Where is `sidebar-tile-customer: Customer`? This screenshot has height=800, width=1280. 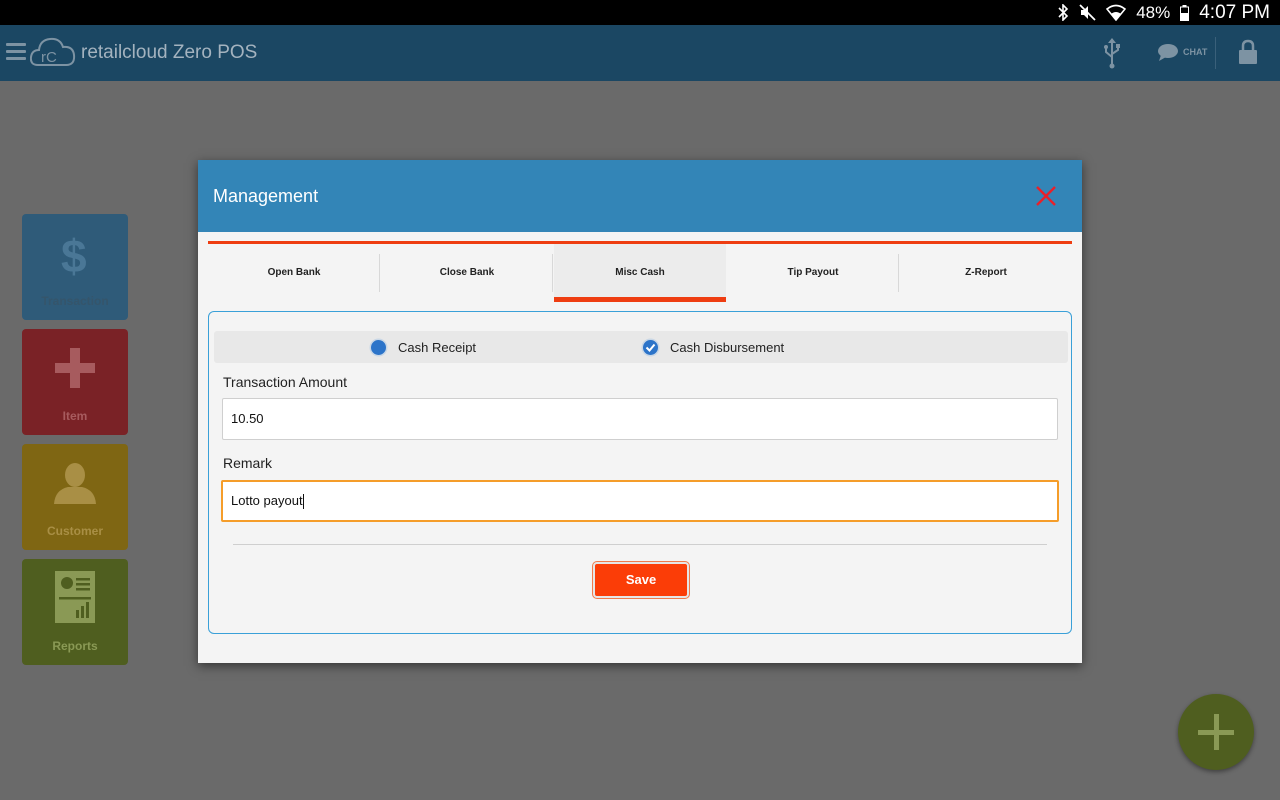
sidebar-tile-customer: Customer is located at coordinates (75, 497).